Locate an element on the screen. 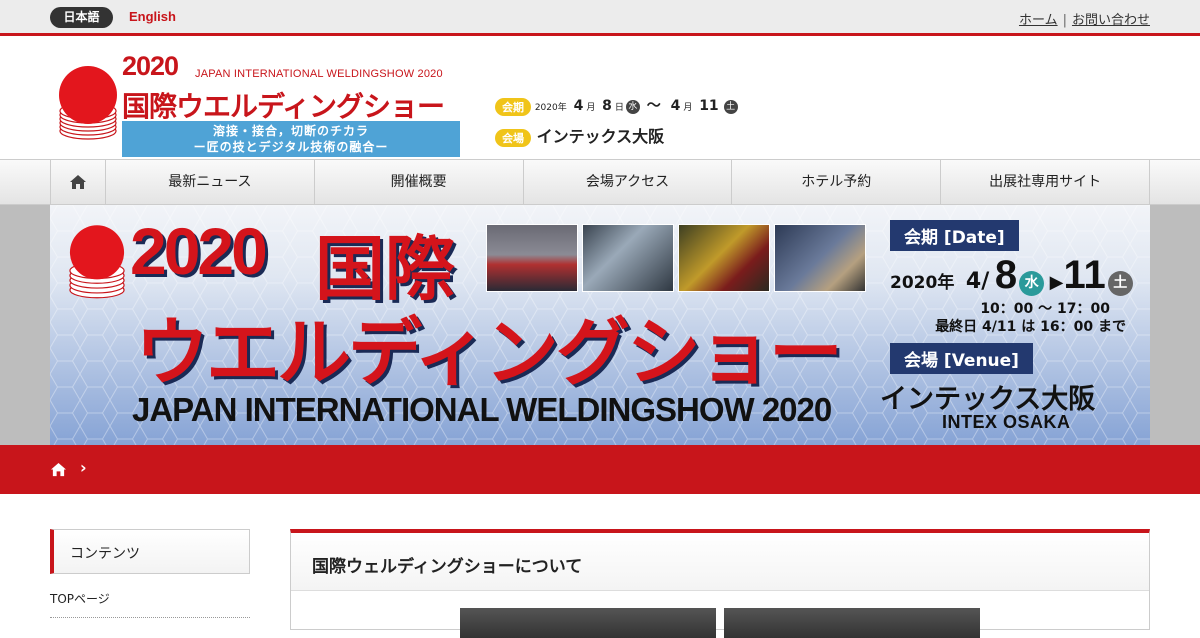 This screenshot has height=638, width=1200. date-end-month: 4 is located at coordinates (675, 106).